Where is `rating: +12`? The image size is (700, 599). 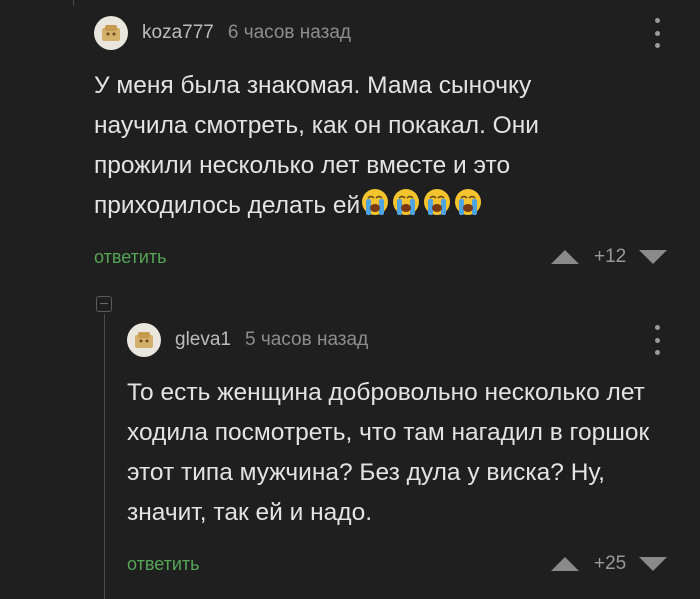
rating: +12 is located at coordinates (609, 257).